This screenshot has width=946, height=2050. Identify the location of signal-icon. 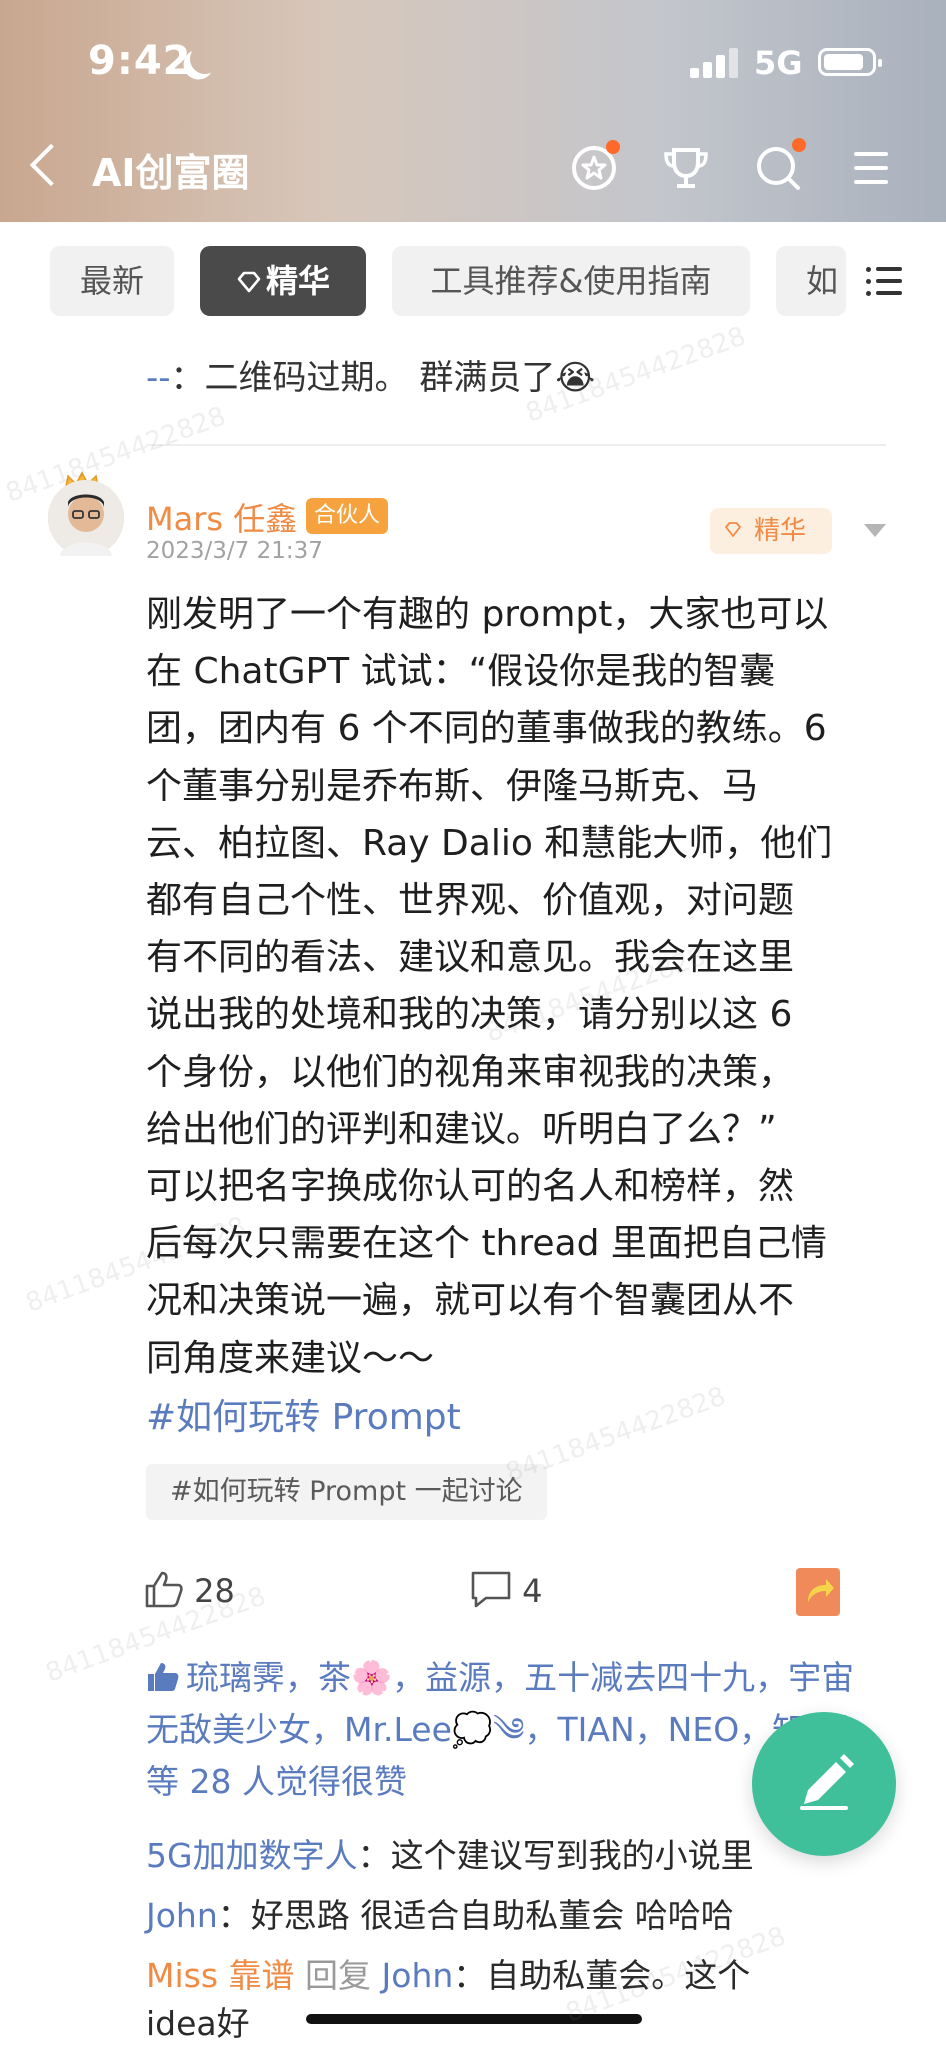
(716, 63).